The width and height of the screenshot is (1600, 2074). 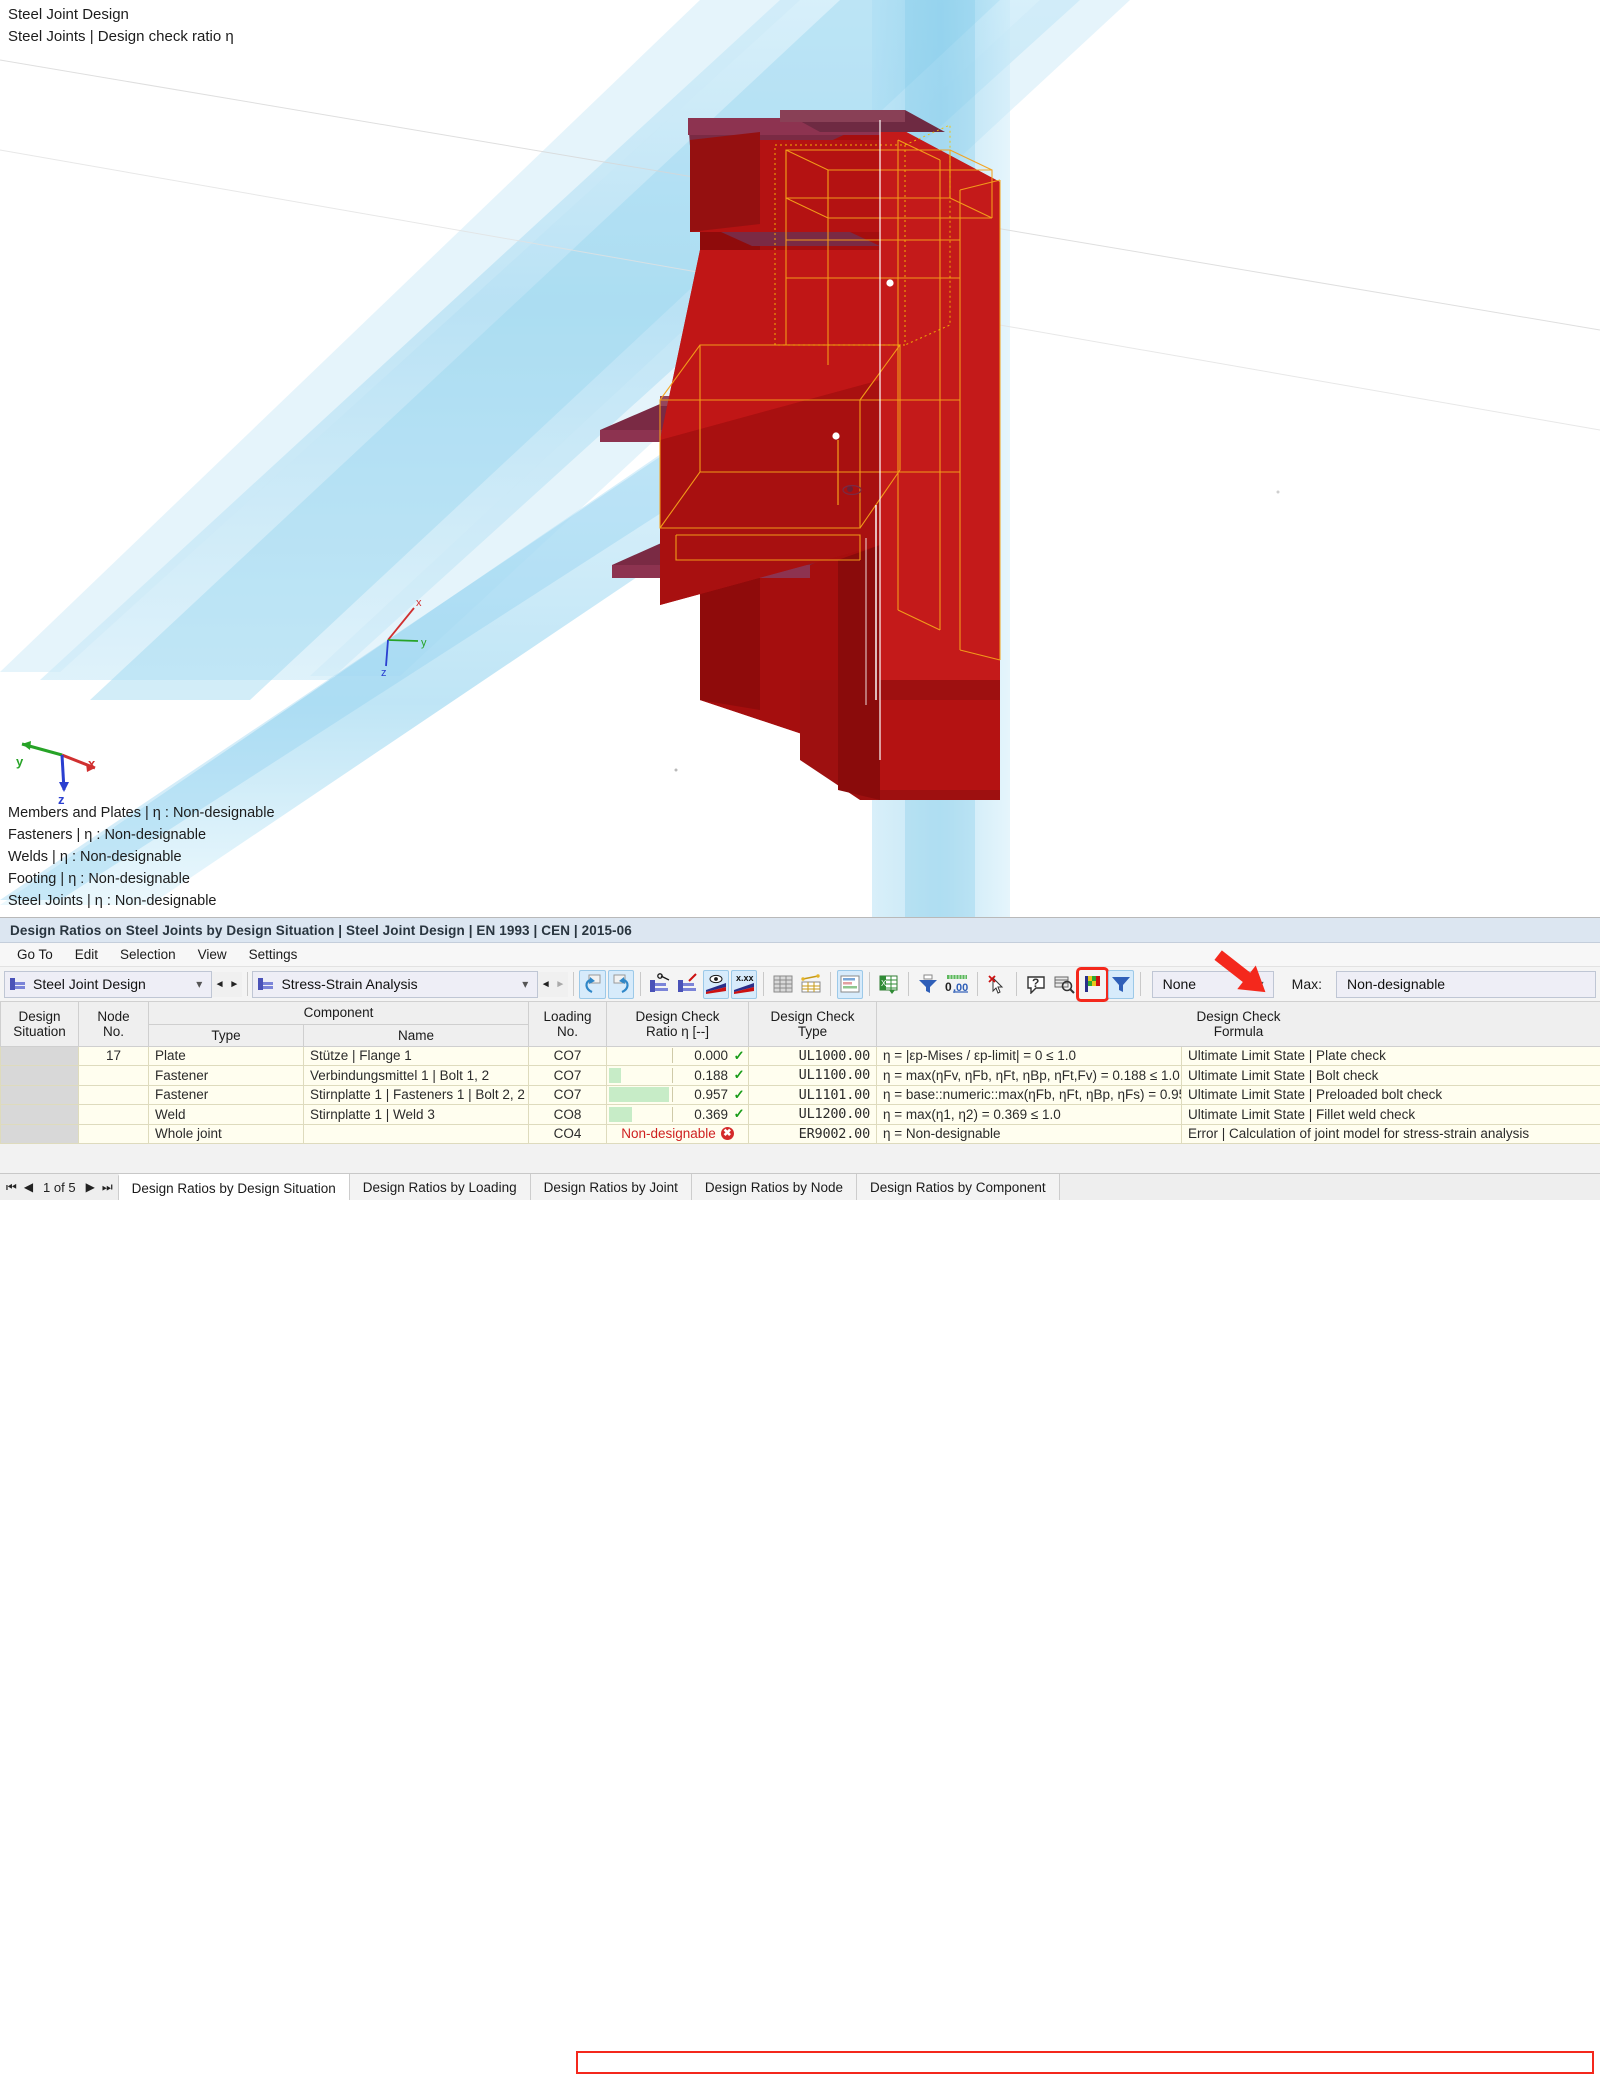 What do you see at coordinates (704, 1094) in the screenshot?
I see `ratio-value: 0.957` at bounding box center [704, 1094].